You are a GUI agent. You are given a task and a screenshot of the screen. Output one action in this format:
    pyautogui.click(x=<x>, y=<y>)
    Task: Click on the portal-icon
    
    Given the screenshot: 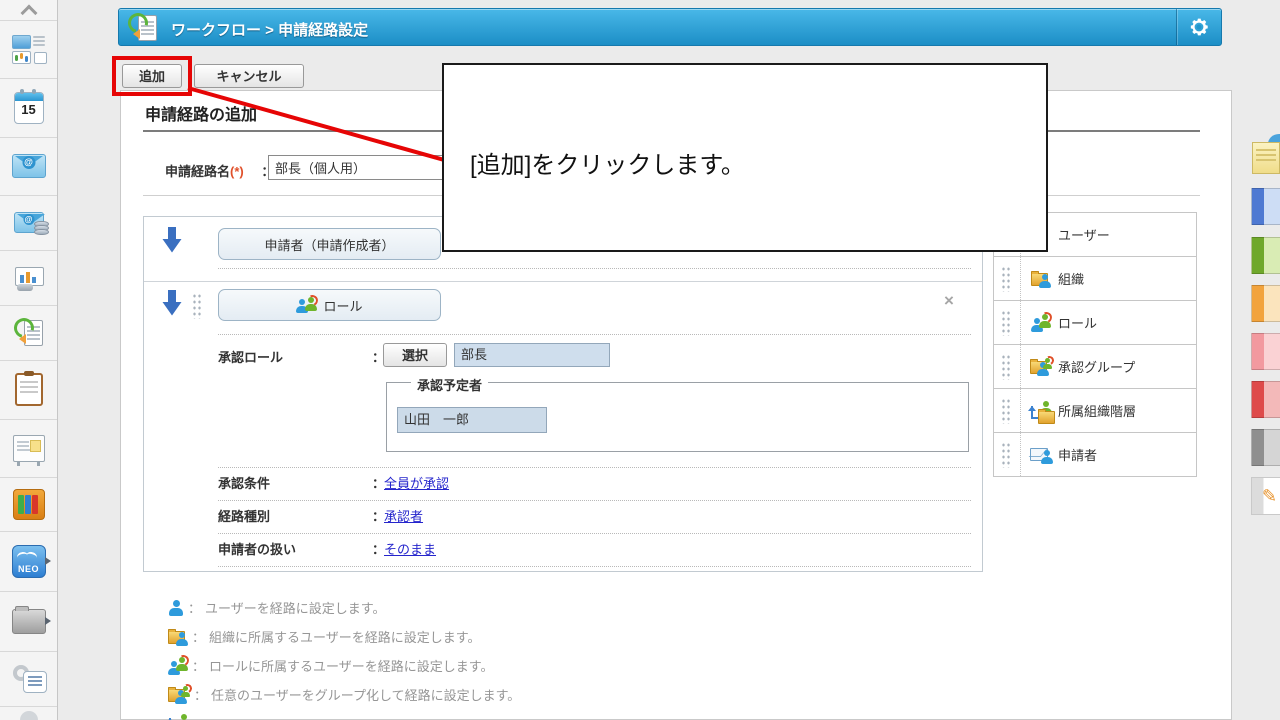 What is the action you would take?
    pyautogui.click(x=29, y=49)
    